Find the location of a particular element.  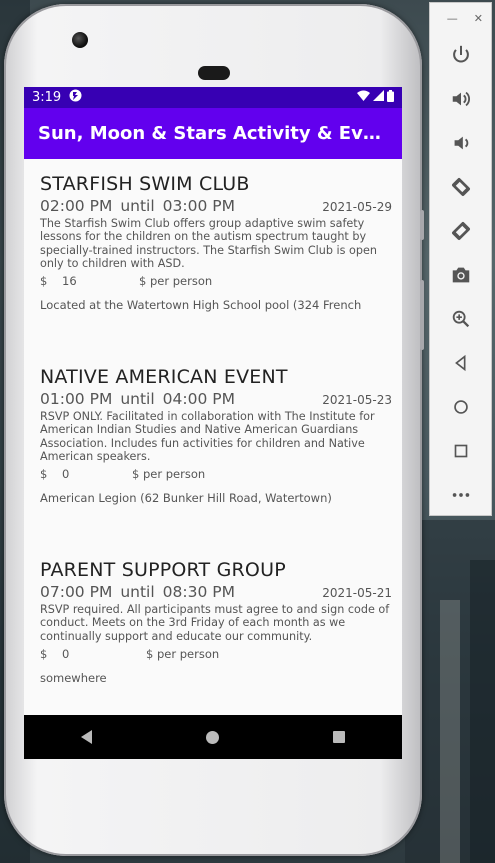

zoom-button is located at coordinates (460, 319).